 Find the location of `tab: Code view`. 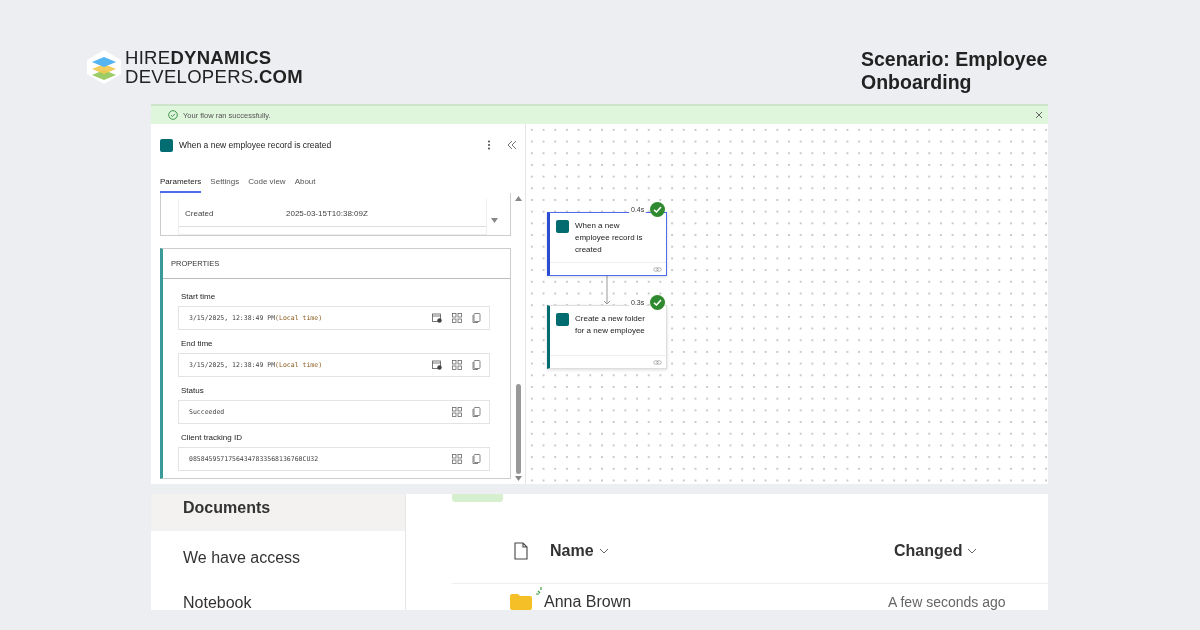

tab: Code view is located at coordinates (267, 185).